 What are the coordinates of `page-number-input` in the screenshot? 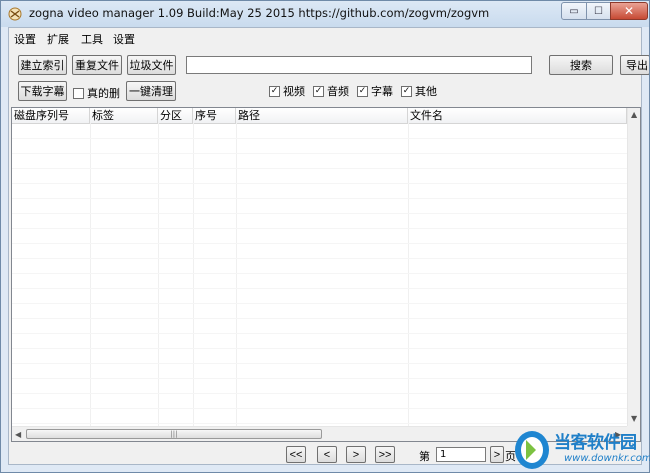 It's located at (461, 454).